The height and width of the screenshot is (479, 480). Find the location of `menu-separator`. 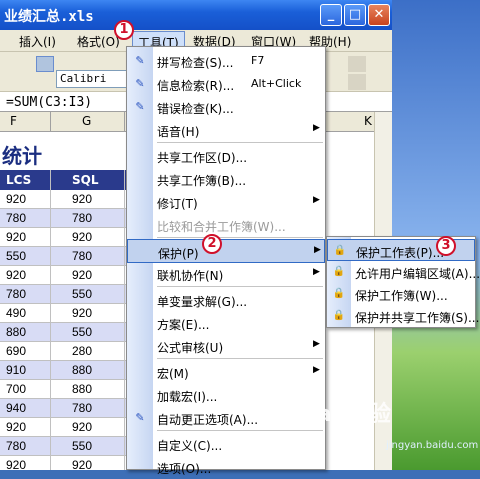

menu-separator is located at coordinates (240, 286).